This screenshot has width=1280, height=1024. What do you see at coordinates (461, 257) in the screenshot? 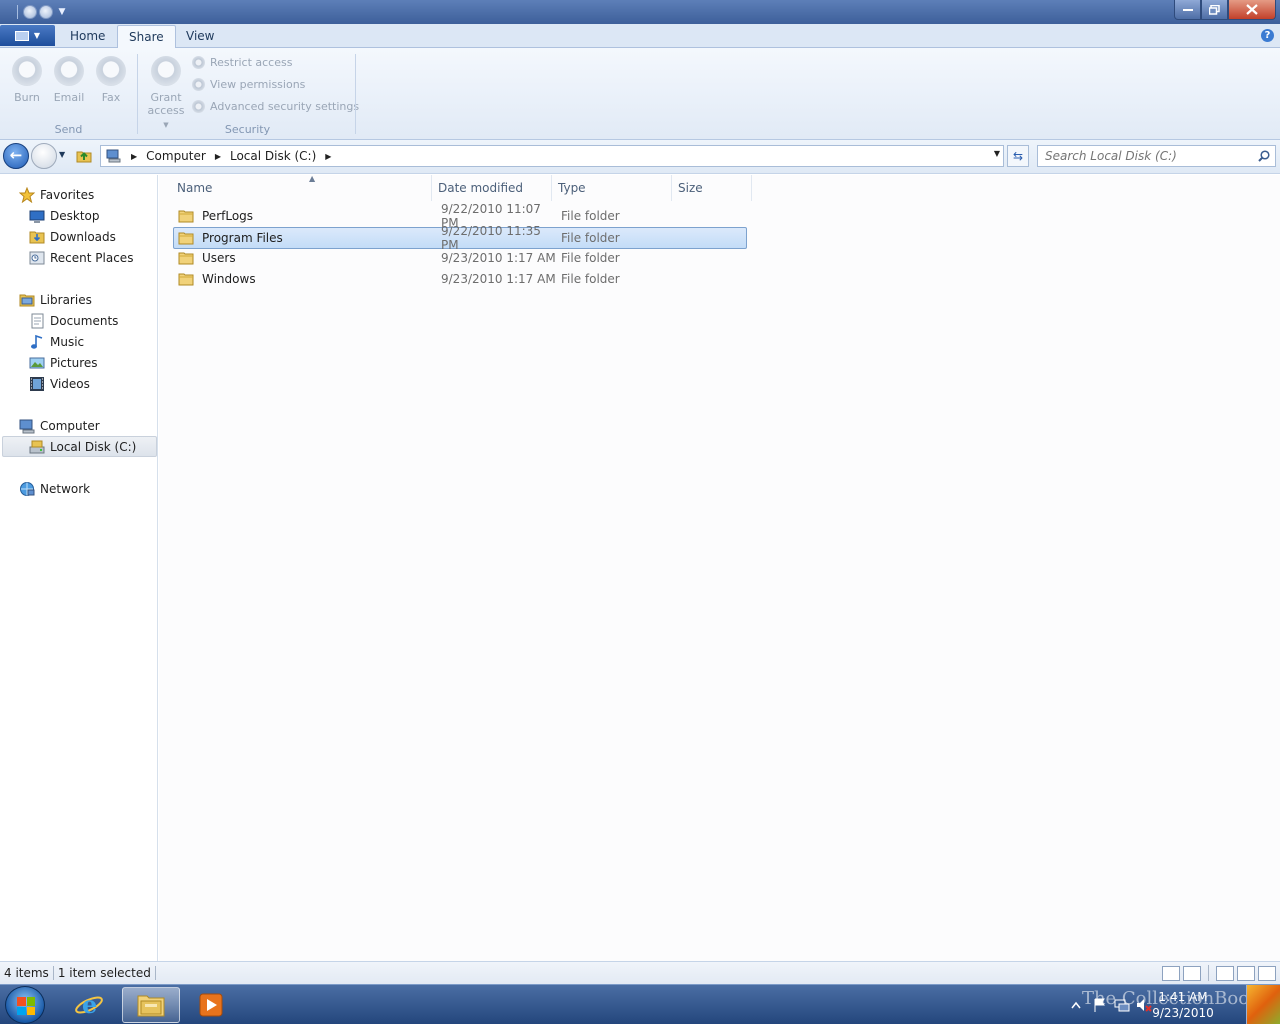
I see `table-row: Users 9/23/2010 1:17 AM File folder` at bounding box center [461, 257].